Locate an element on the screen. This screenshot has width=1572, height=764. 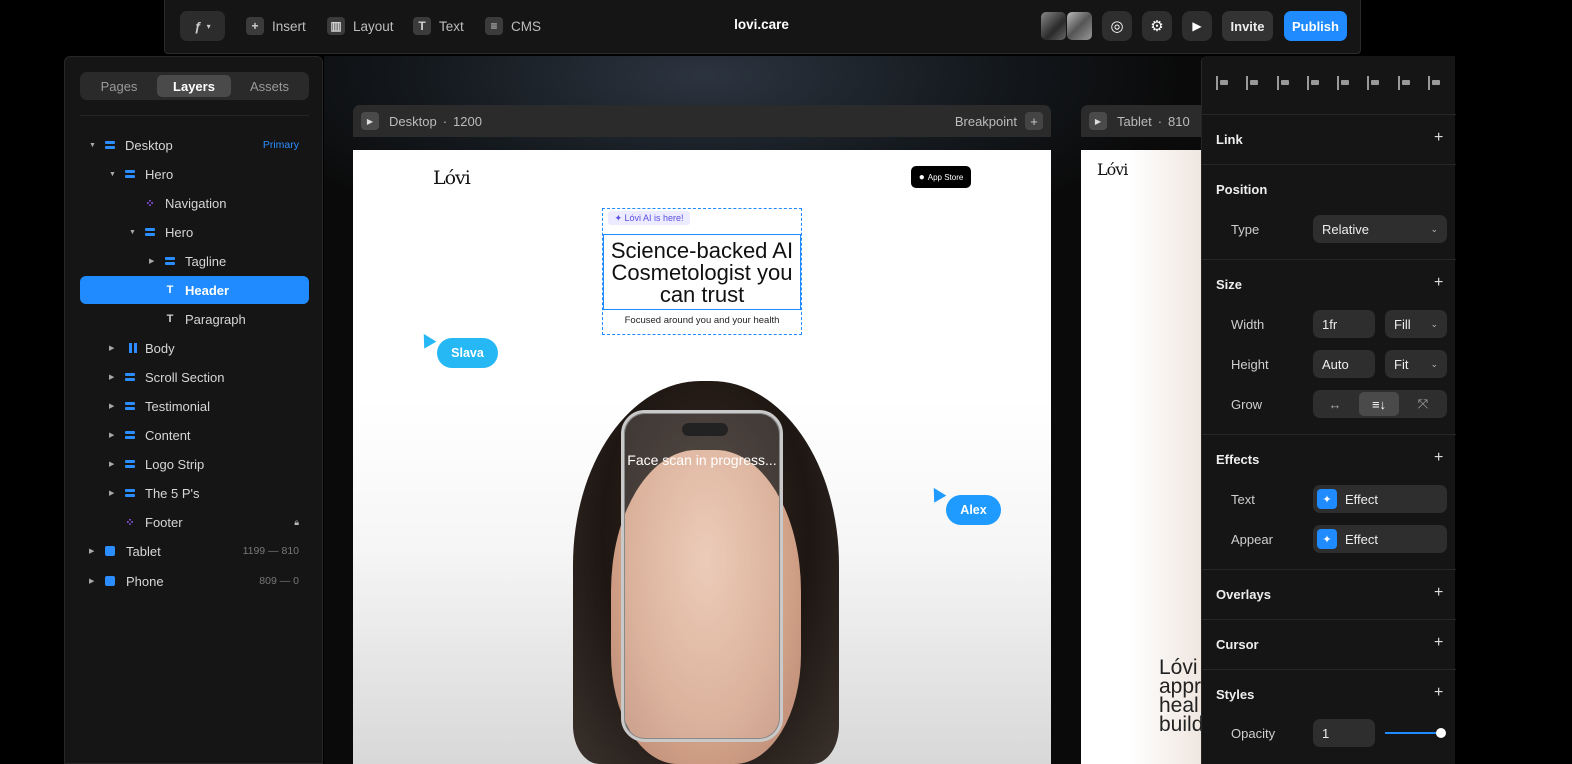
globe-button: ◎ is located at coordinates (1117, 26).